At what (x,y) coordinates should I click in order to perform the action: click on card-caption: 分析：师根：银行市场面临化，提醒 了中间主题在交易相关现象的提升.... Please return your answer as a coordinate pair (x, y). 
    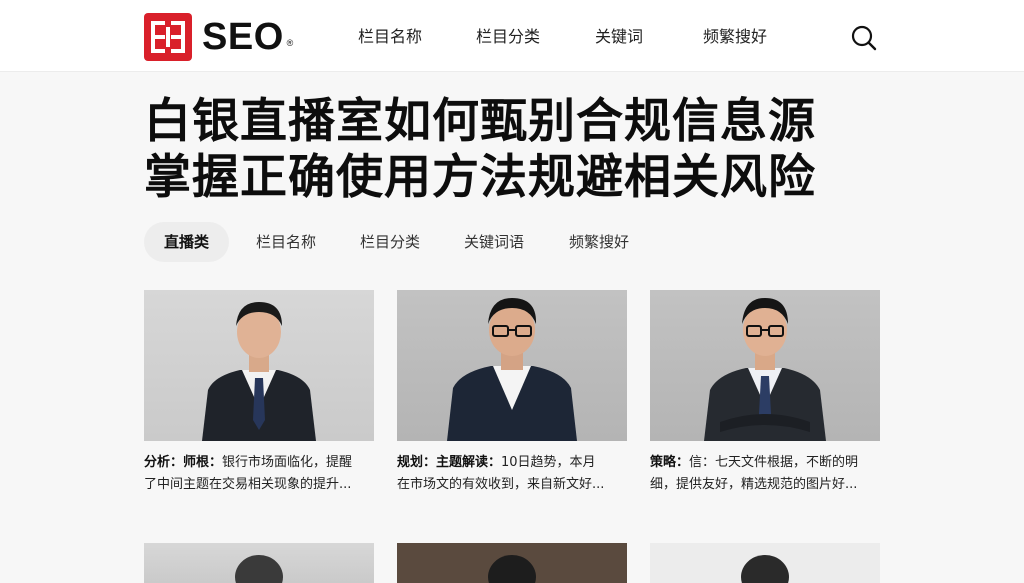
    Looking at the image, I should click on (259, 474).